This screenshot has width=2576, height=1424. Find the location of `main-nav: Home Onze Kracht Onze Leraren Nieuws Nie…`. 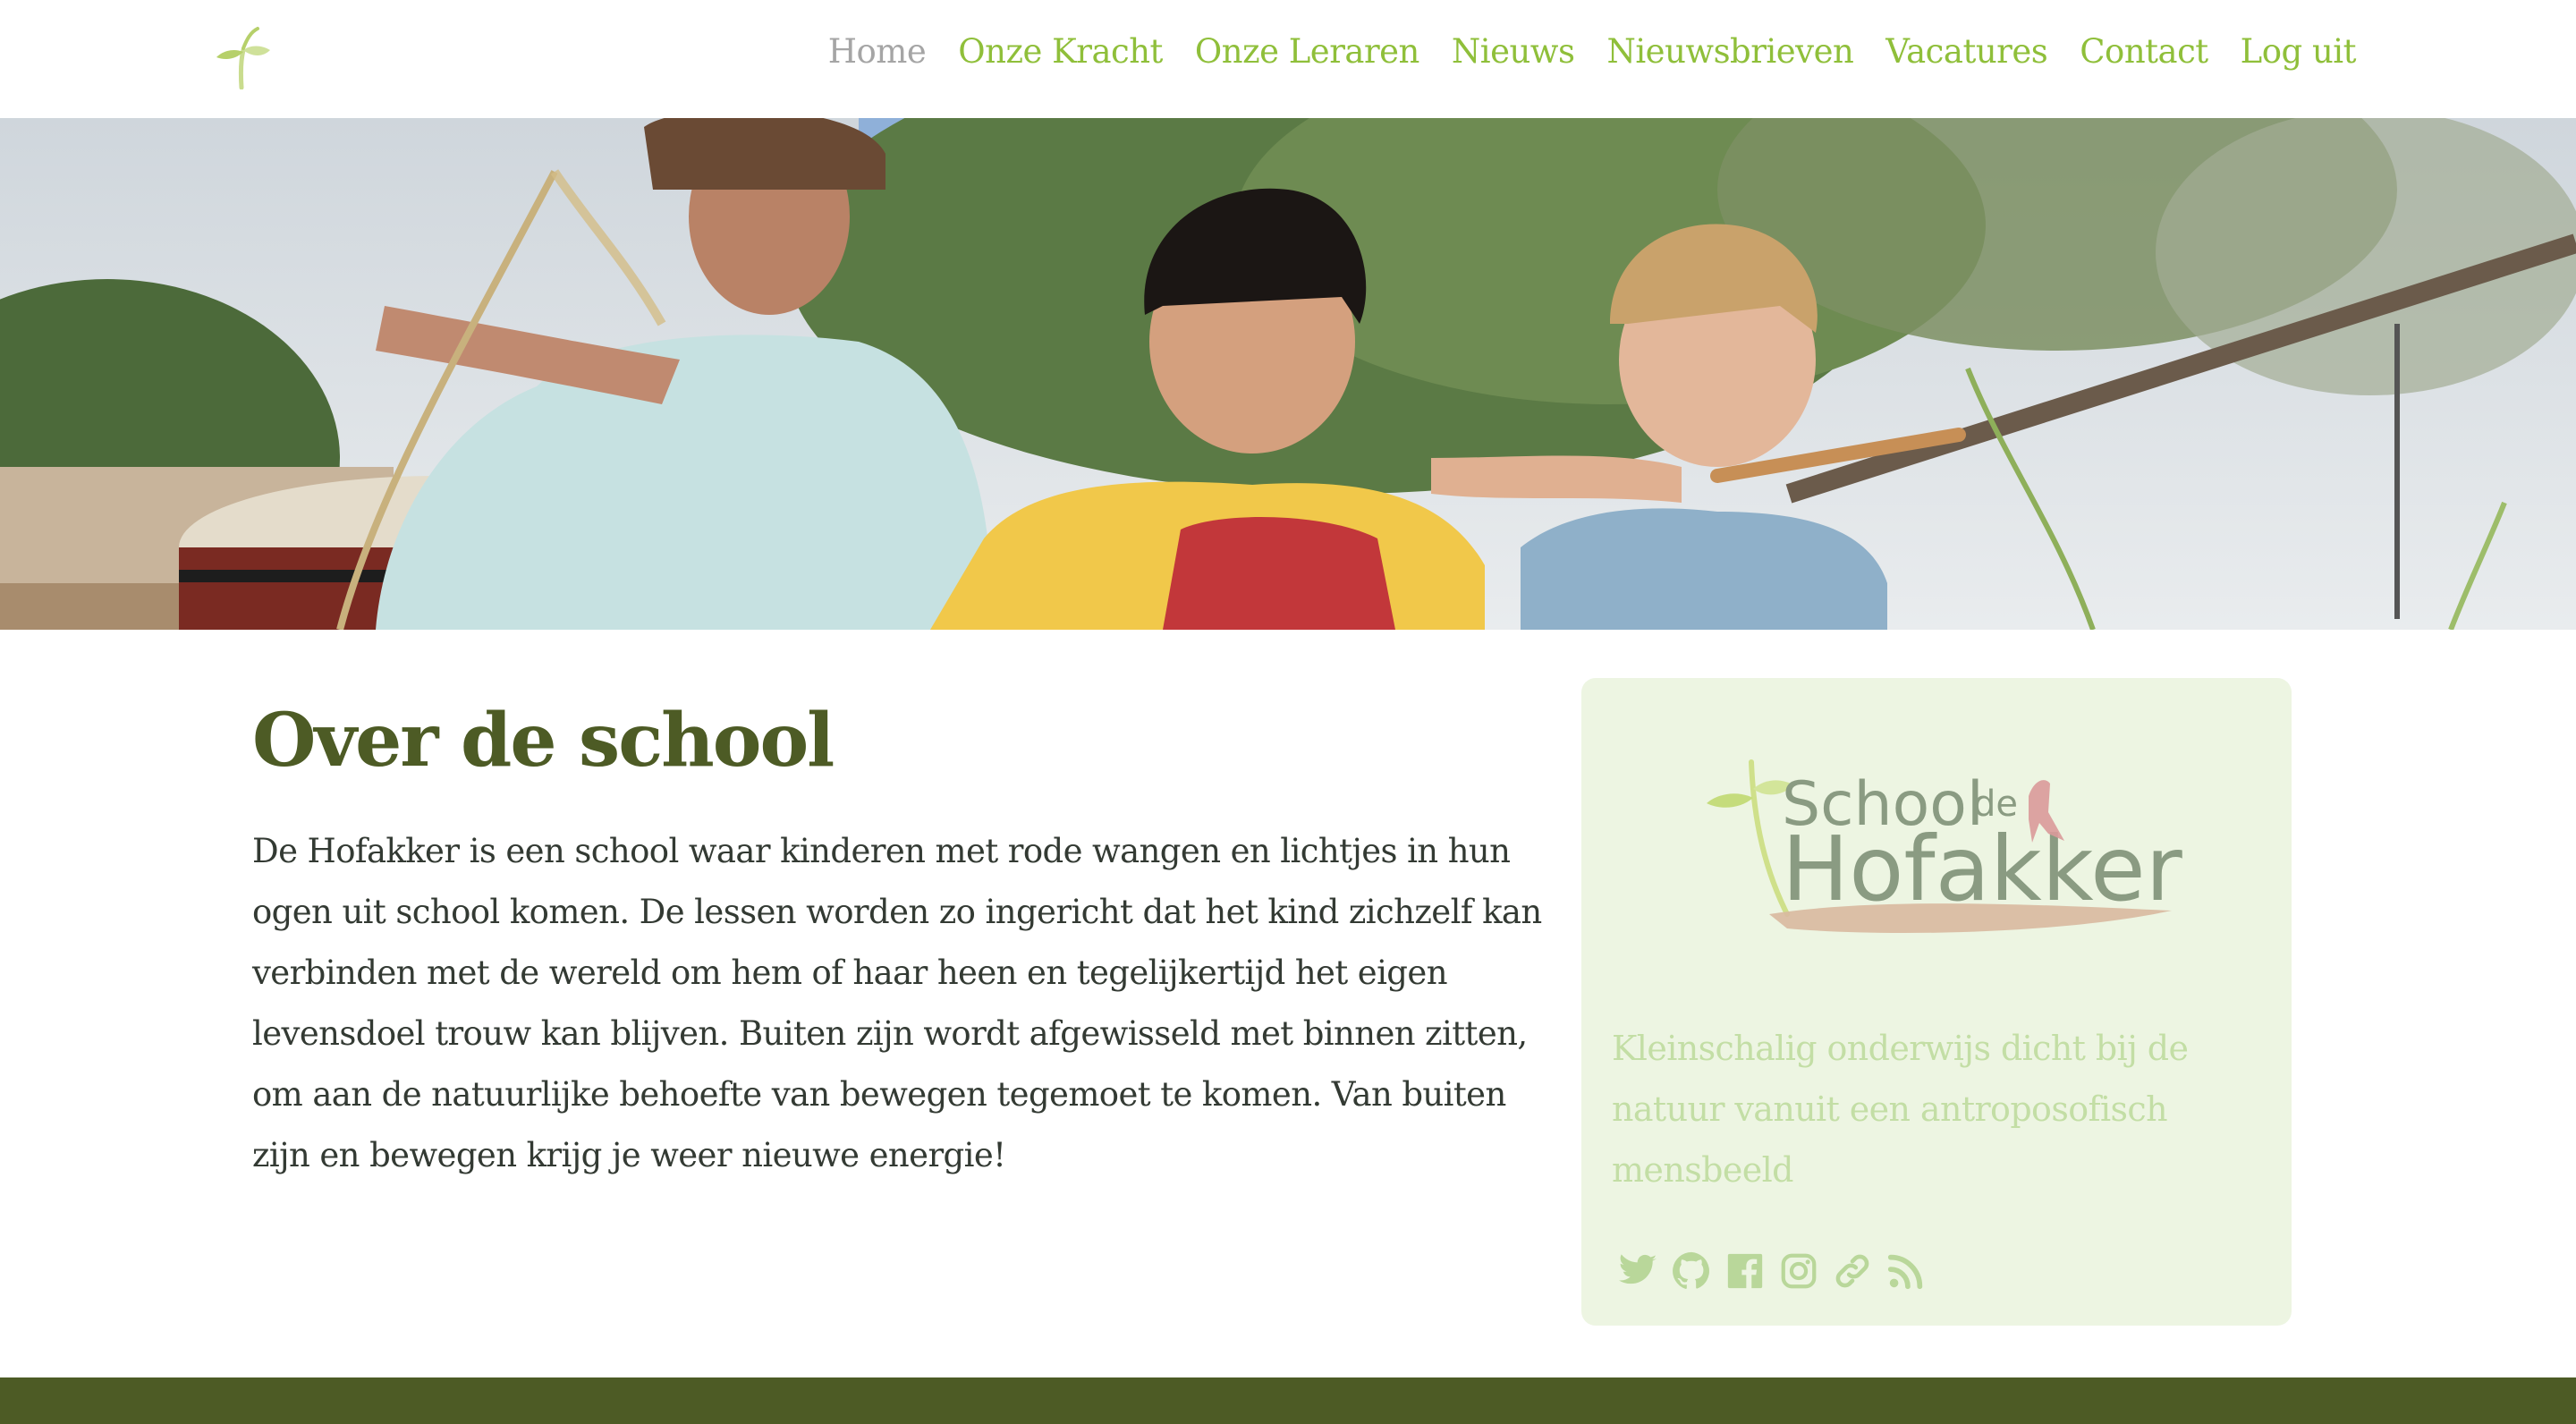

main-nav: Home Onze Kracht Onze Leraren Nieuws Nie… is located at coordinates (1592, 51).